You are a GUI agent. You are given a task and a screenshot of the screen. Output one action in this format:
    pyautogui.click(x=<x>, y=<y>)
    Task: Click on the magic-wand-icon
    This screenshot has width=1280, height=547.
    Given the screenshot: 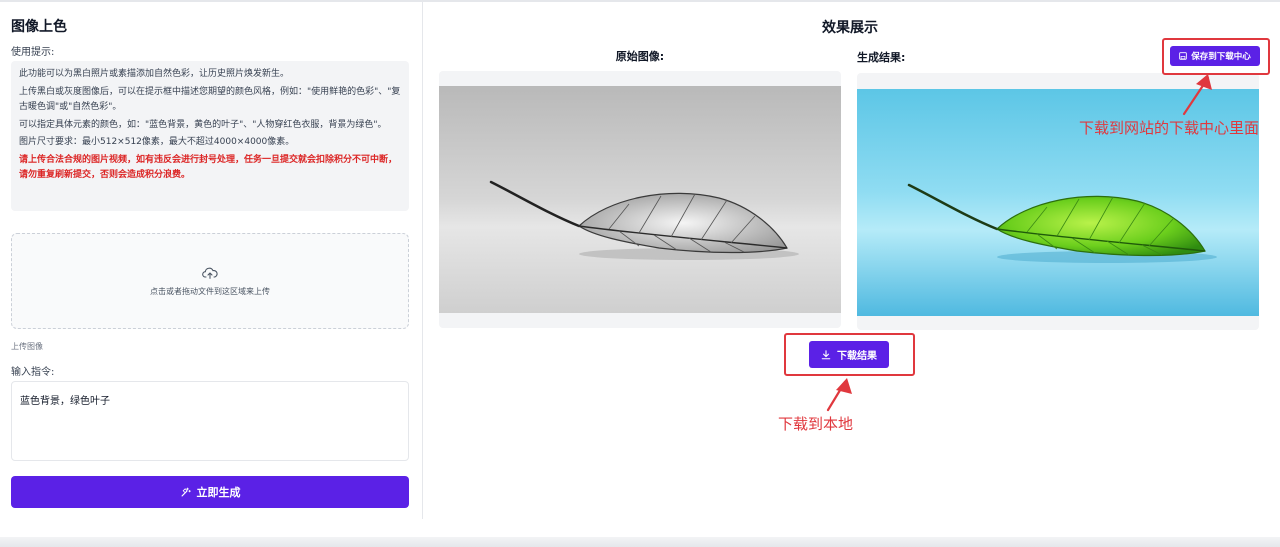 What is the action you would take?
    pyautogui.click(x=186, y=491)
    